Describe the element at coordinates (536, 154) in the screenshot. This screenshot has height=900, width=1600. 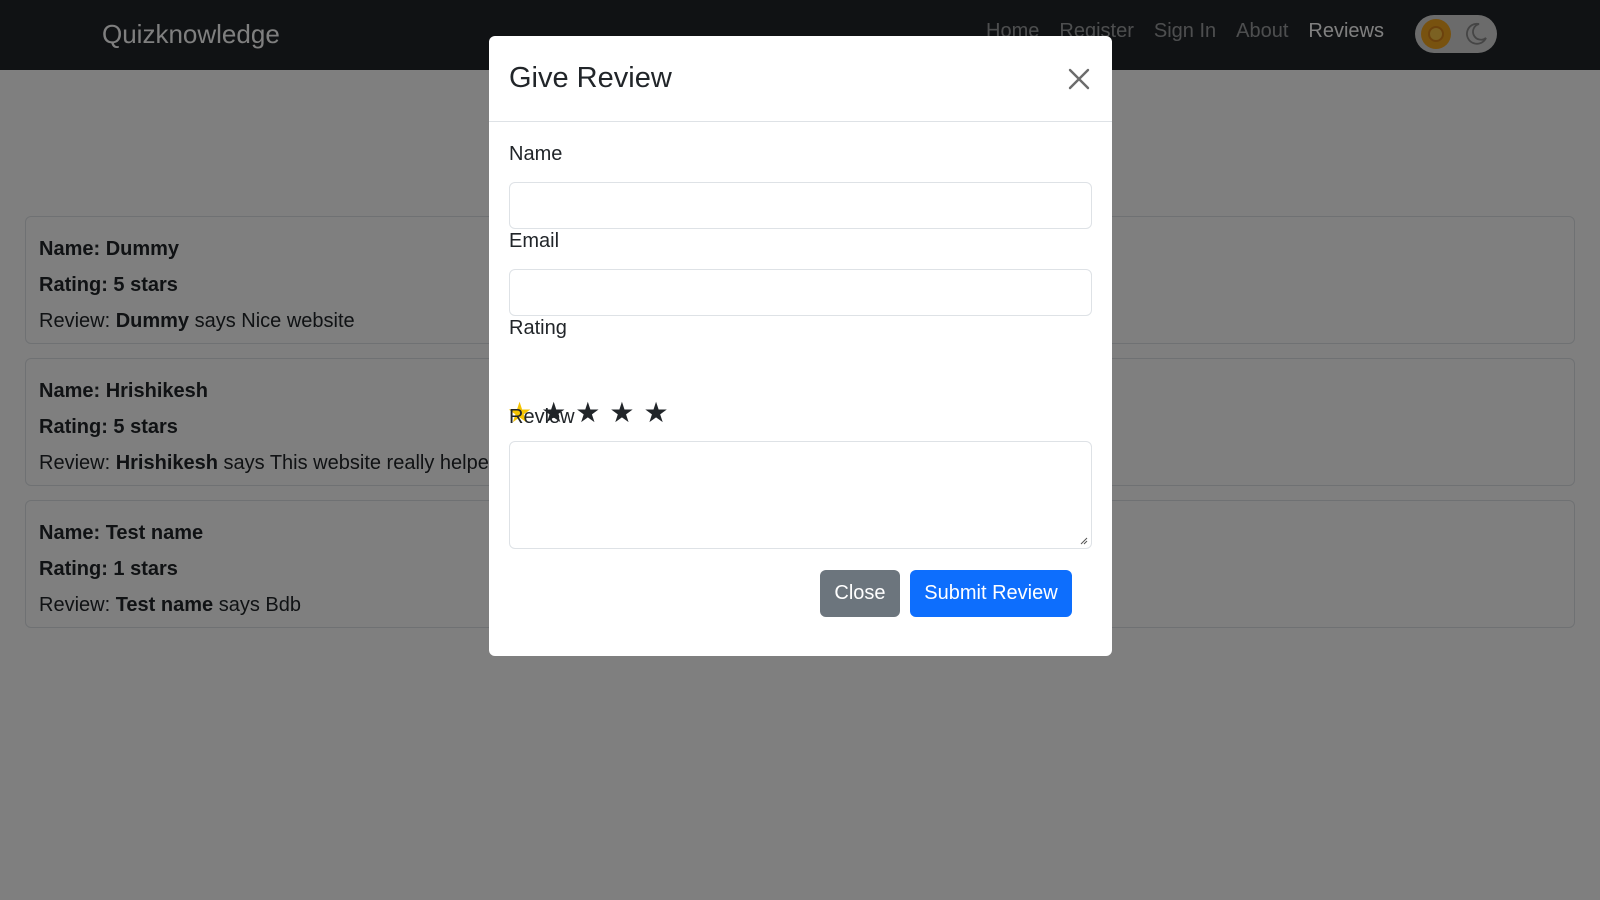
I see `name-label: Name` at that location.